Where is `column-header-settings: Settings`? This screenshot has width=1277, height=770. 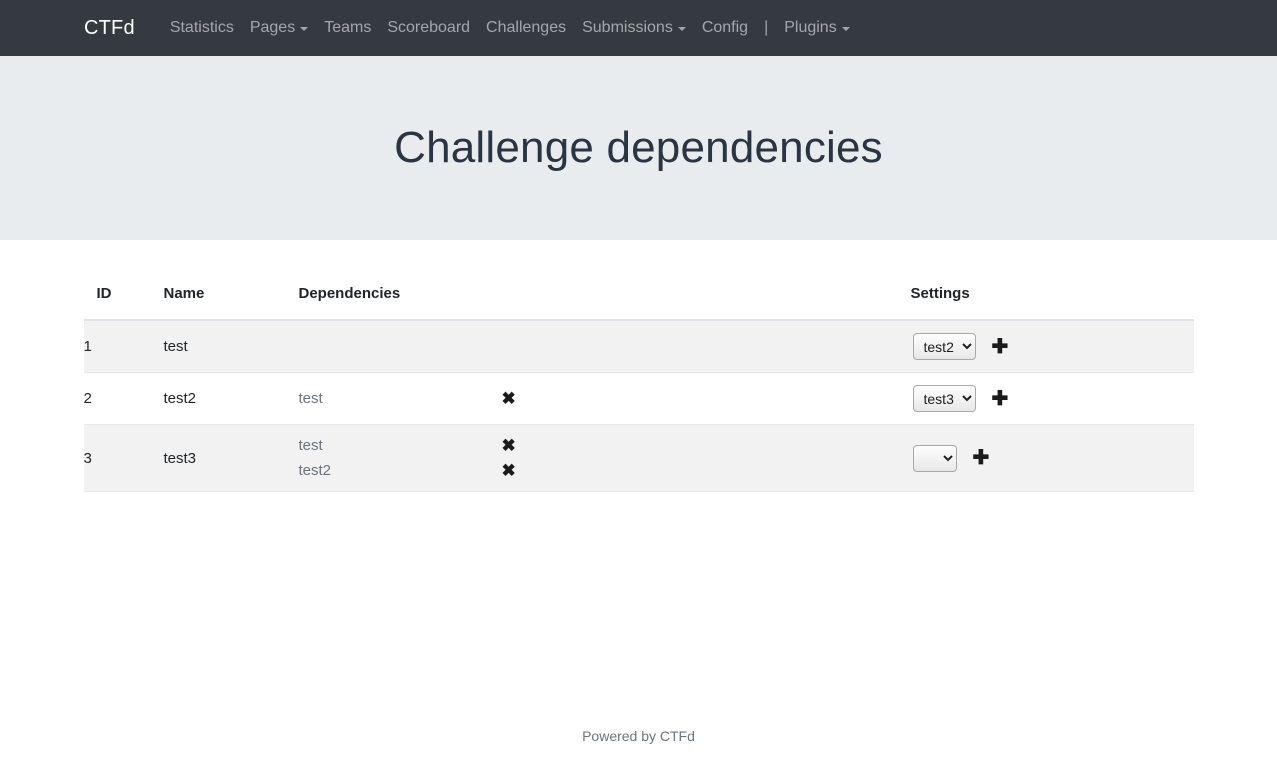
column-header-settings: Settings is located at coordinates (1052, 303).